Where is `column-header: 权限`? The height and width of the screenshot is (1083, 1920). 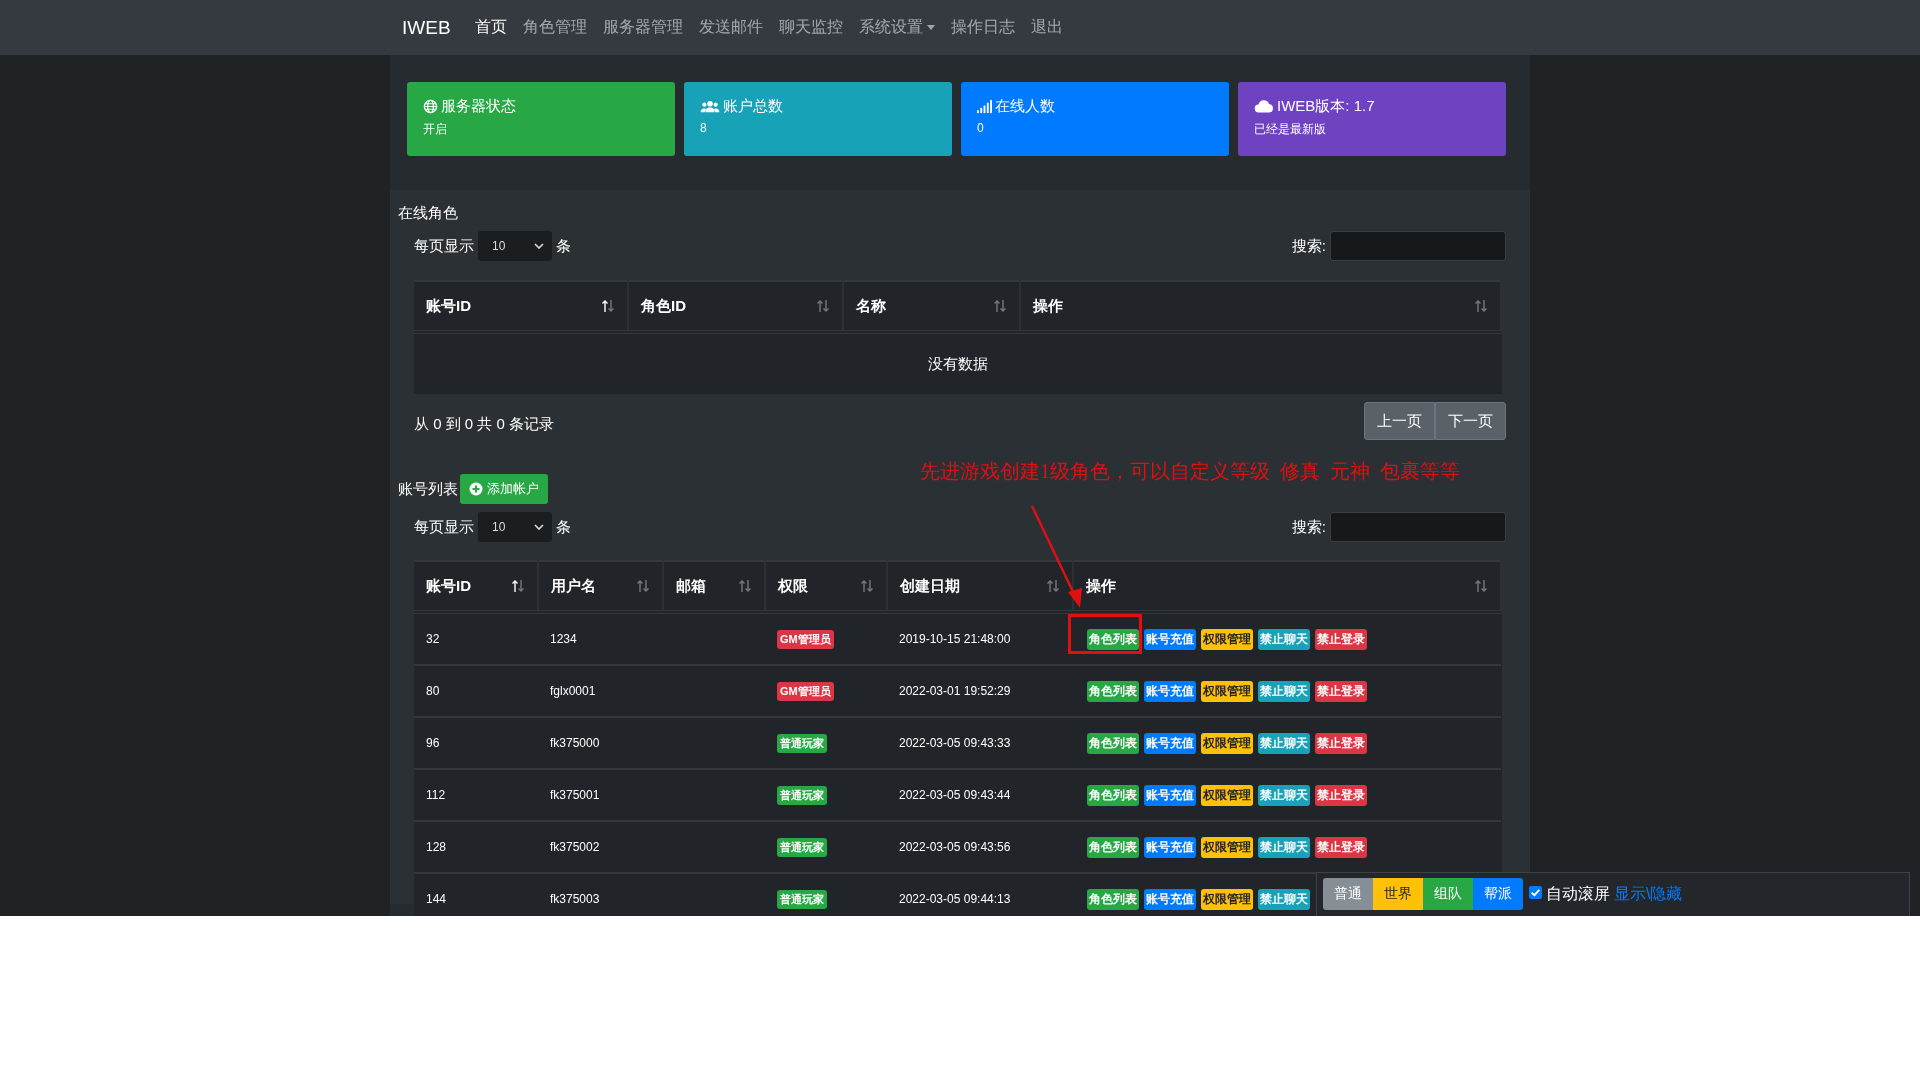 column-header: 权限 is located at coordinates (826, 586).